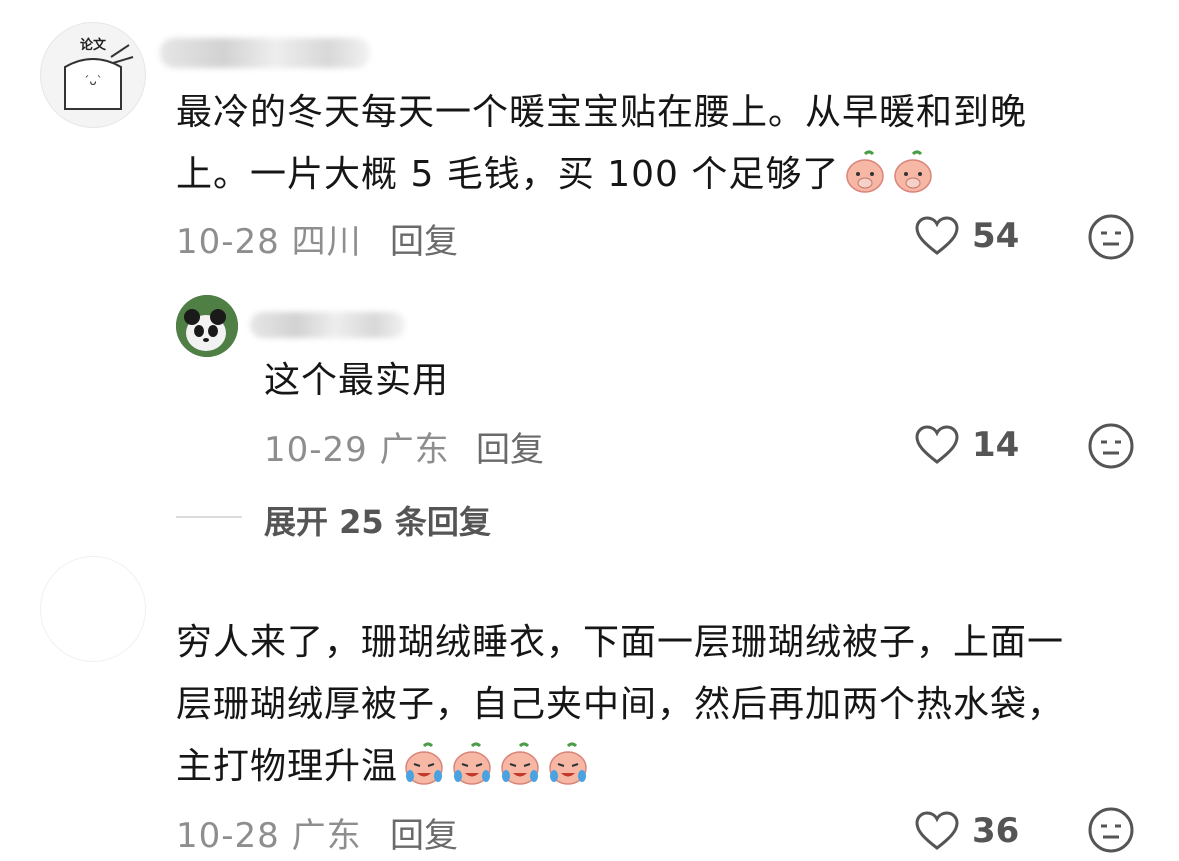 The height and width of the screenshot is (861, 1179). I want to click on comment-meta: 10-28 四川, so click(269, 238).